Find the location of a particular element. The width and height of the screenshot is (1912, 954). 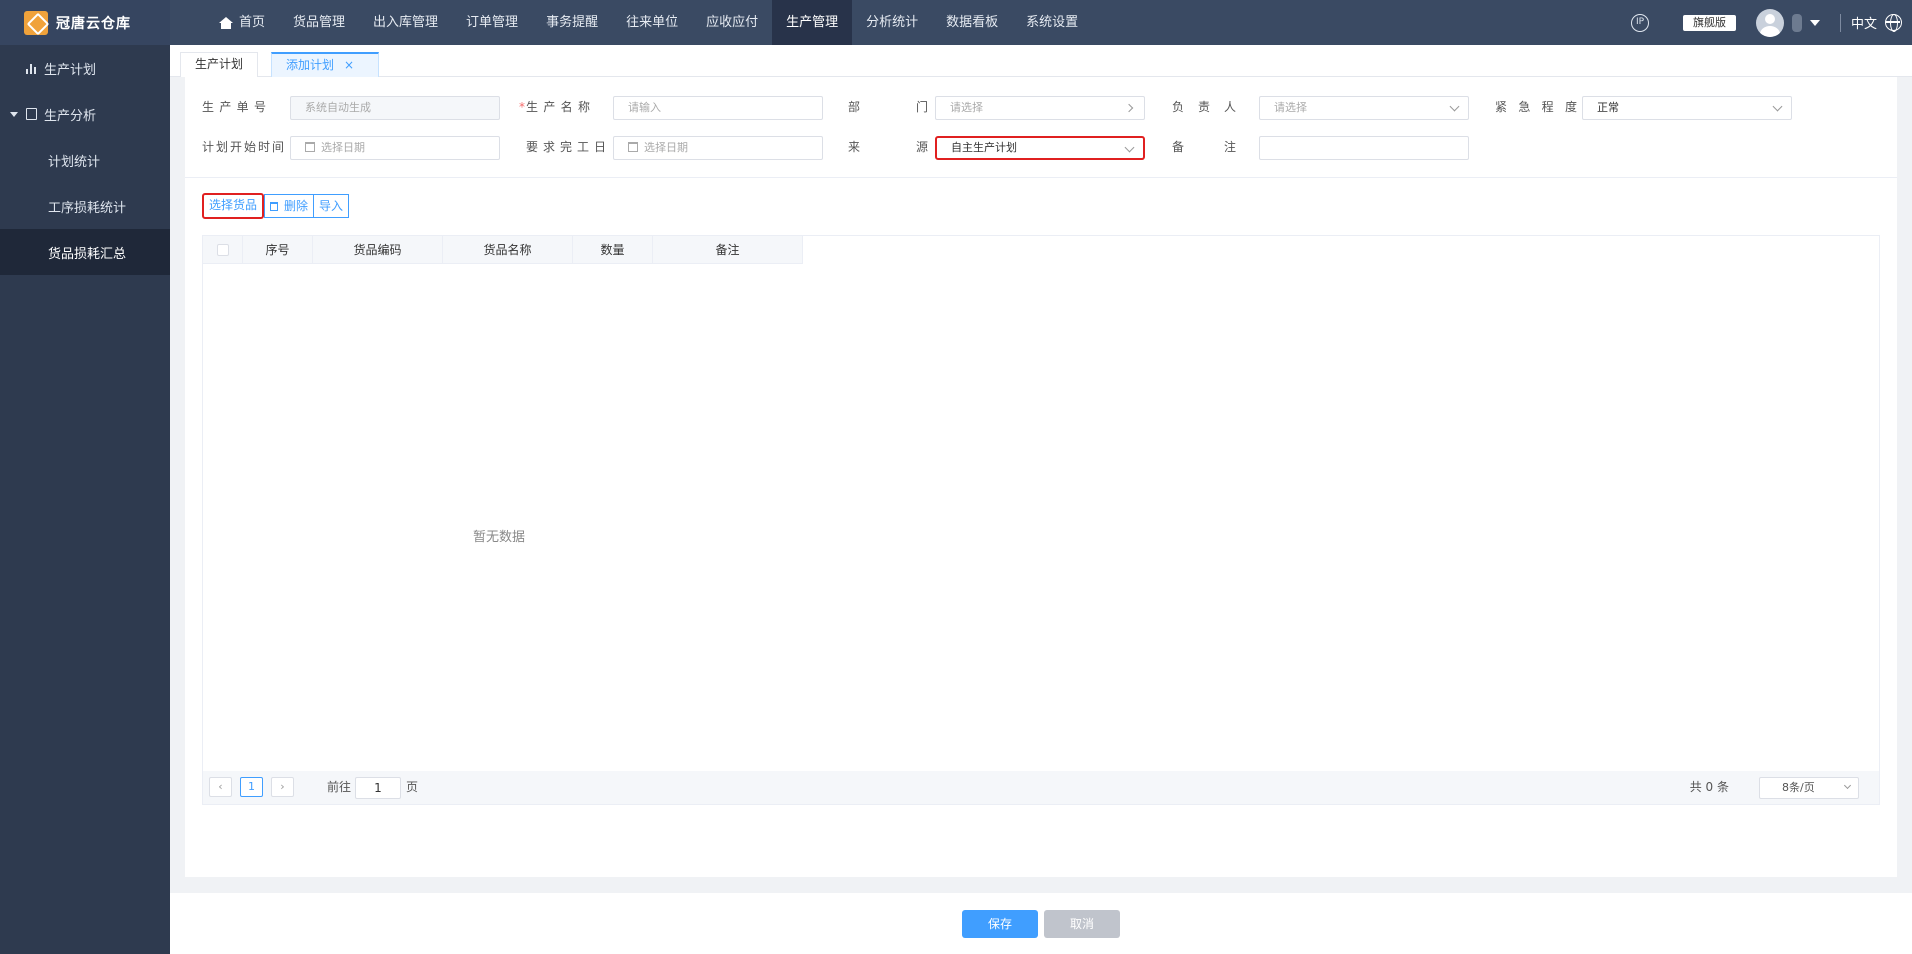

source-label: 来源 is located at coordinates (888, 147).